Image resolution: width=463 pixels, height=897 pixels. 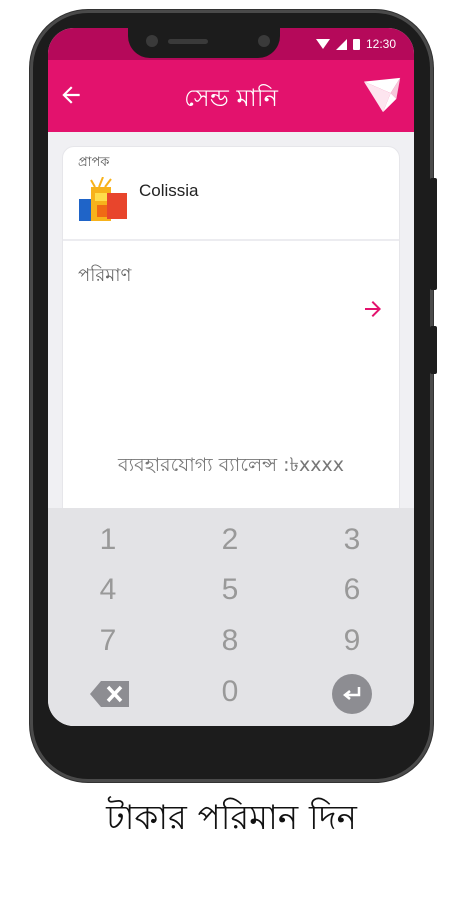 I want to click on page-title: সেন্ড মানি, so click(x=231, y=98).